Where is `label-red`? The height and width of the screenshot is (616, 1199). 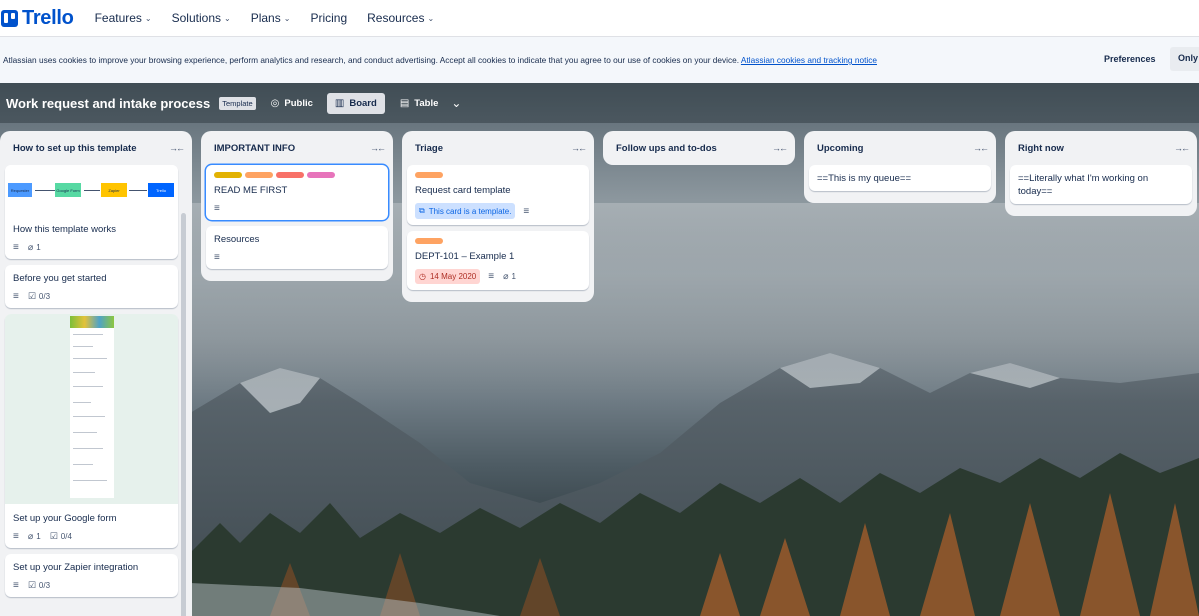 label-red is located at coordinates (290, 175).